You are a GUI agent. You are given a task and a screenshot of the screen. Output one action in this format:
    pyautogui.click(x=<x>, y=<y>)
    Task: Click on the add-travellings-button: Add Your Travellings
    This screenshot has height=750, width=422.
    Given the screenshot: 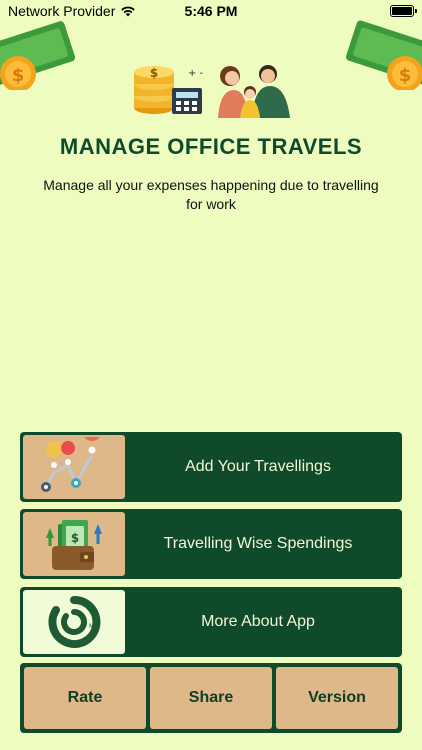 What is the action you would take?
    pyautogui.click(x=211, y=467)
    